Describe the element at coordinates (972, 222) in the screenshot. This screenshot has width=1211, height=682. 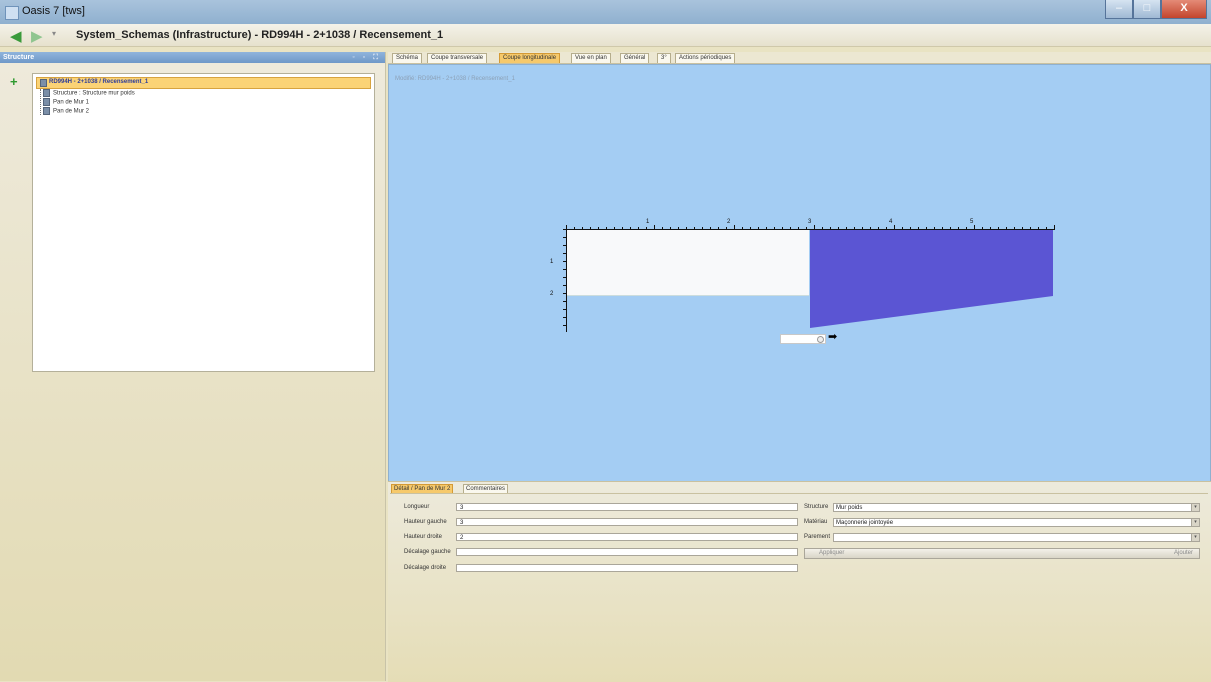
I see `ruler-x-label: 5` at that location.